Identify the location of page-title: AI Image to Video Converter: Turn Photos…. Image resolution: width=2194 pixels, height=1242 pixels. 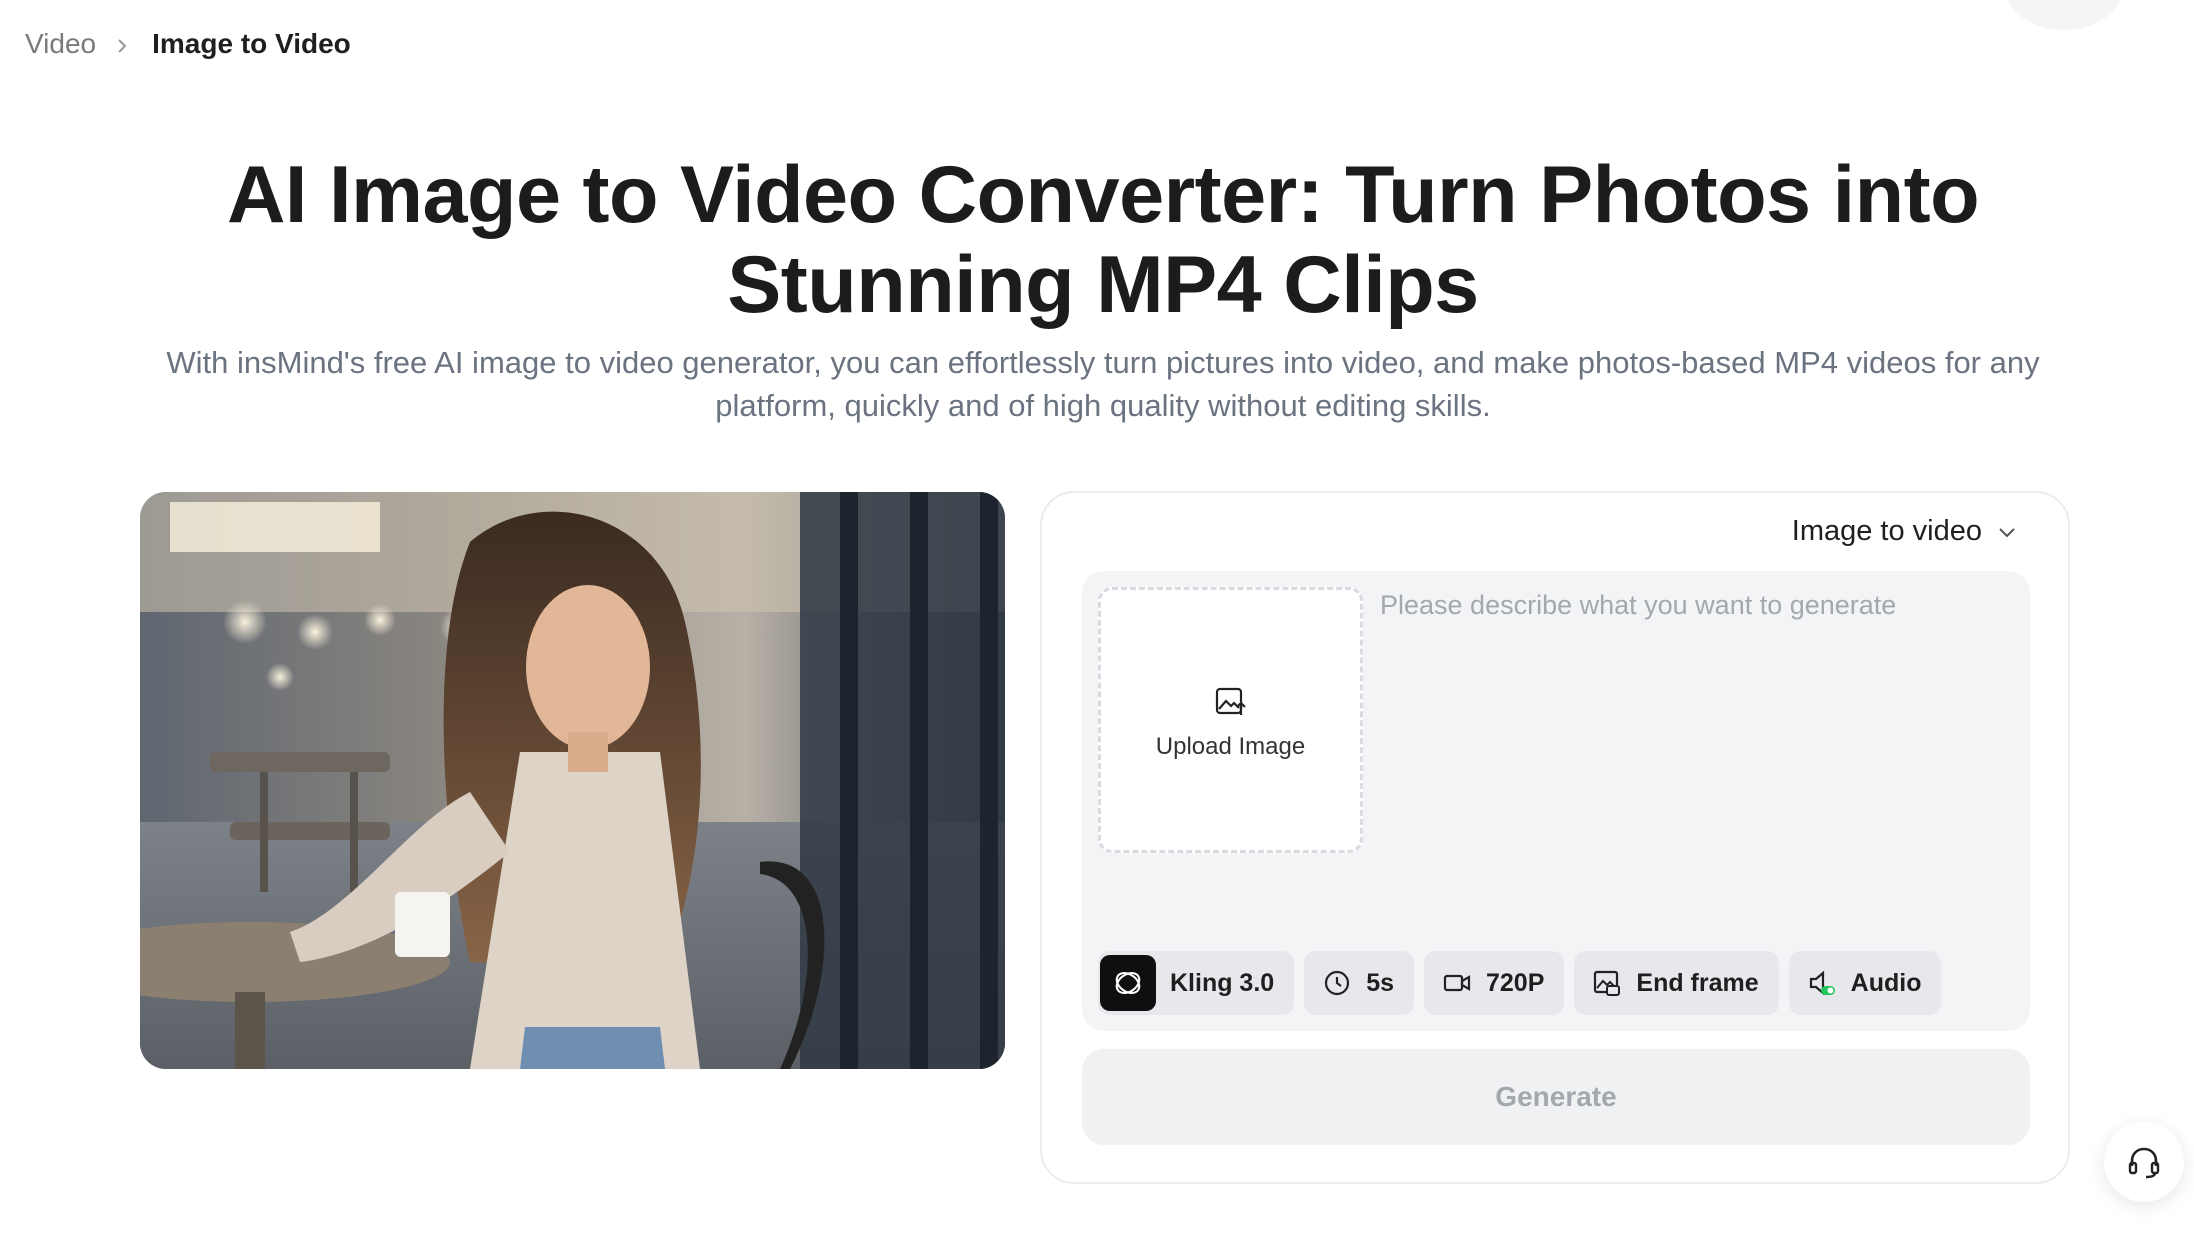
(1103, 240).